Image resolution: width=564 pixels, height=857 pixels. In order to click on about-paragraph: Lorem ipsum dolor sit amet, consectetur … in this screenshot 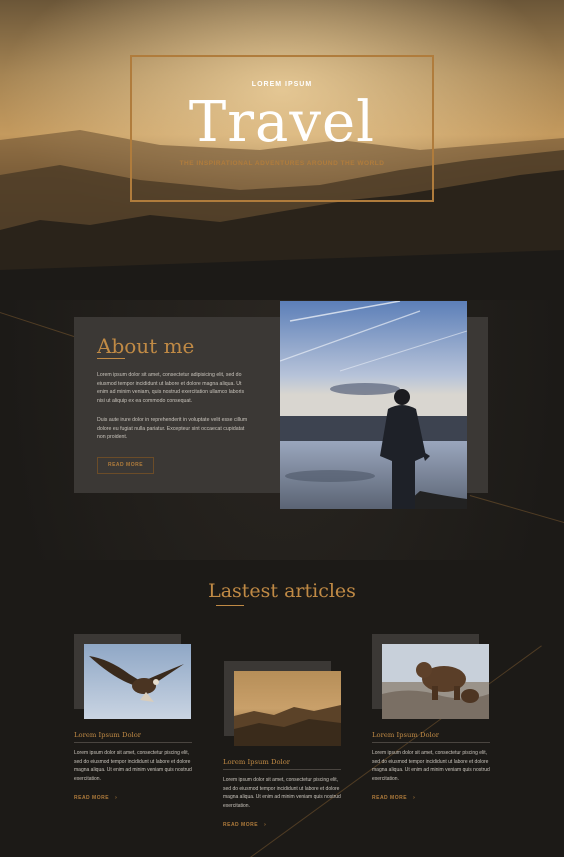, I will do `click(171, 388)`.